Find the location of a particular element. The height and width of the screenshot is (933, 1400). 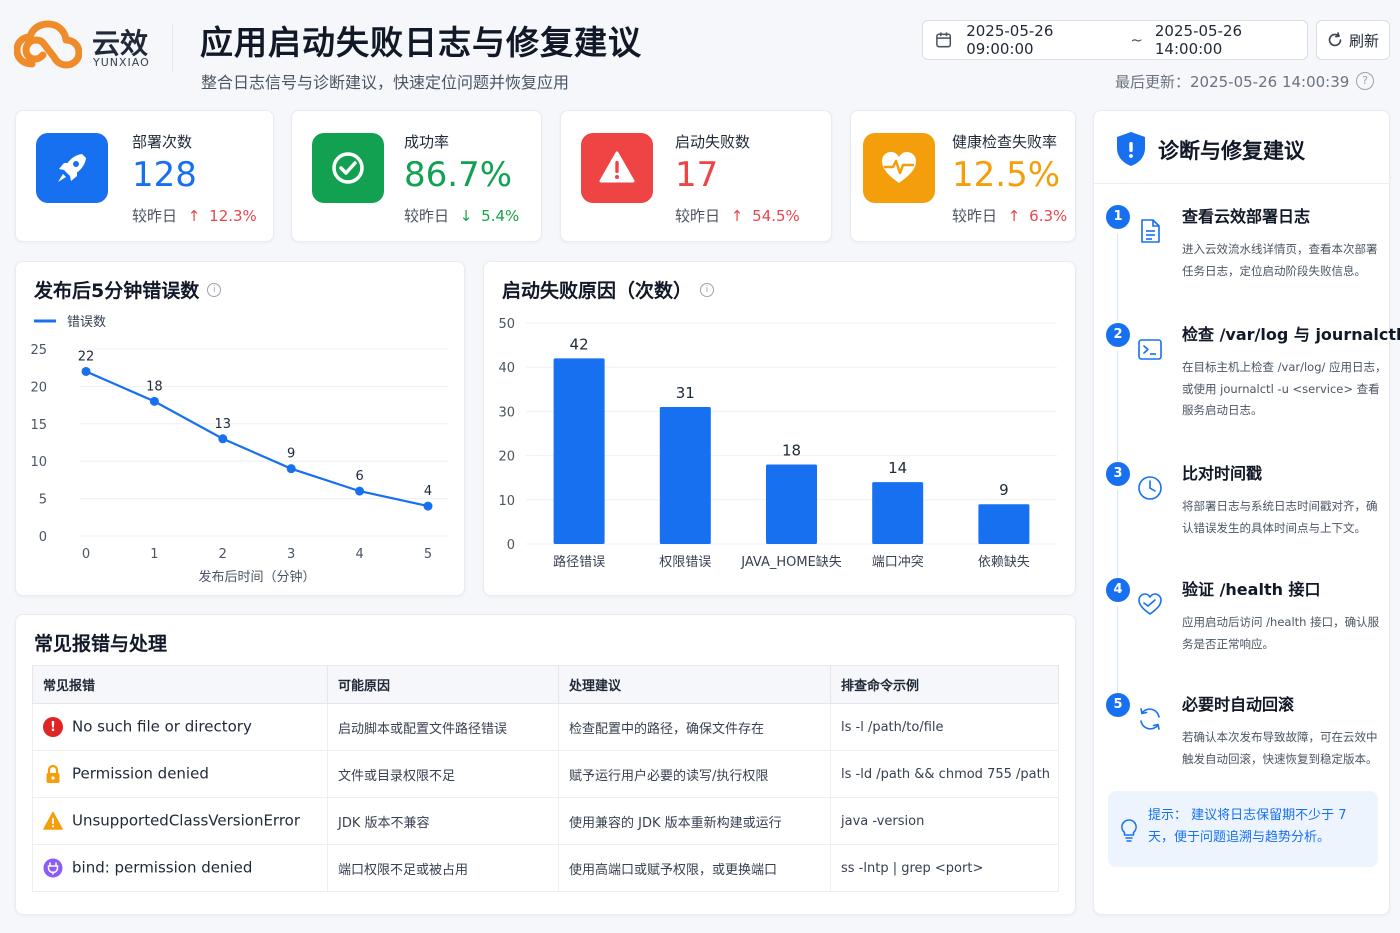

command-cell: ss -lntp | grep <port> is located at coordinates (944, 868).